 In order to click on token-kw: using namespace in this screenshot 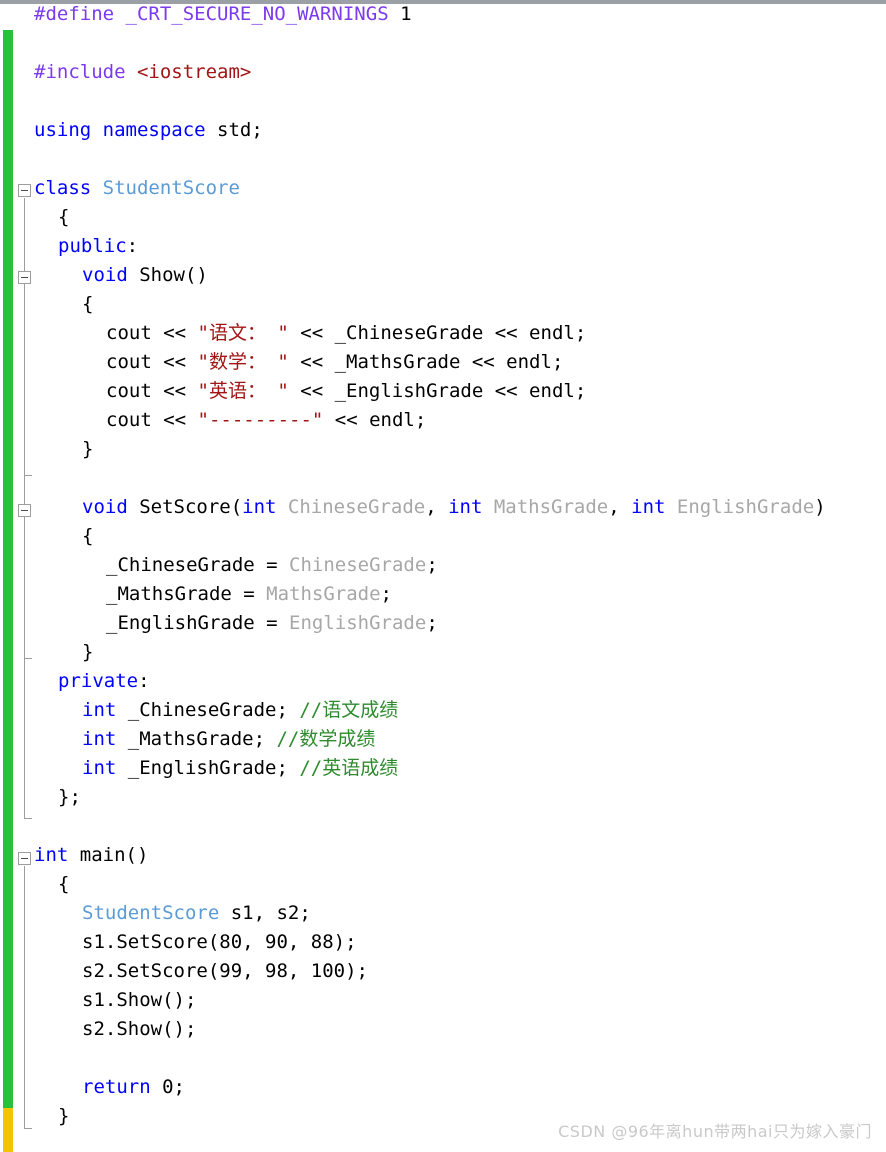, I will do `click(120, 130)`.